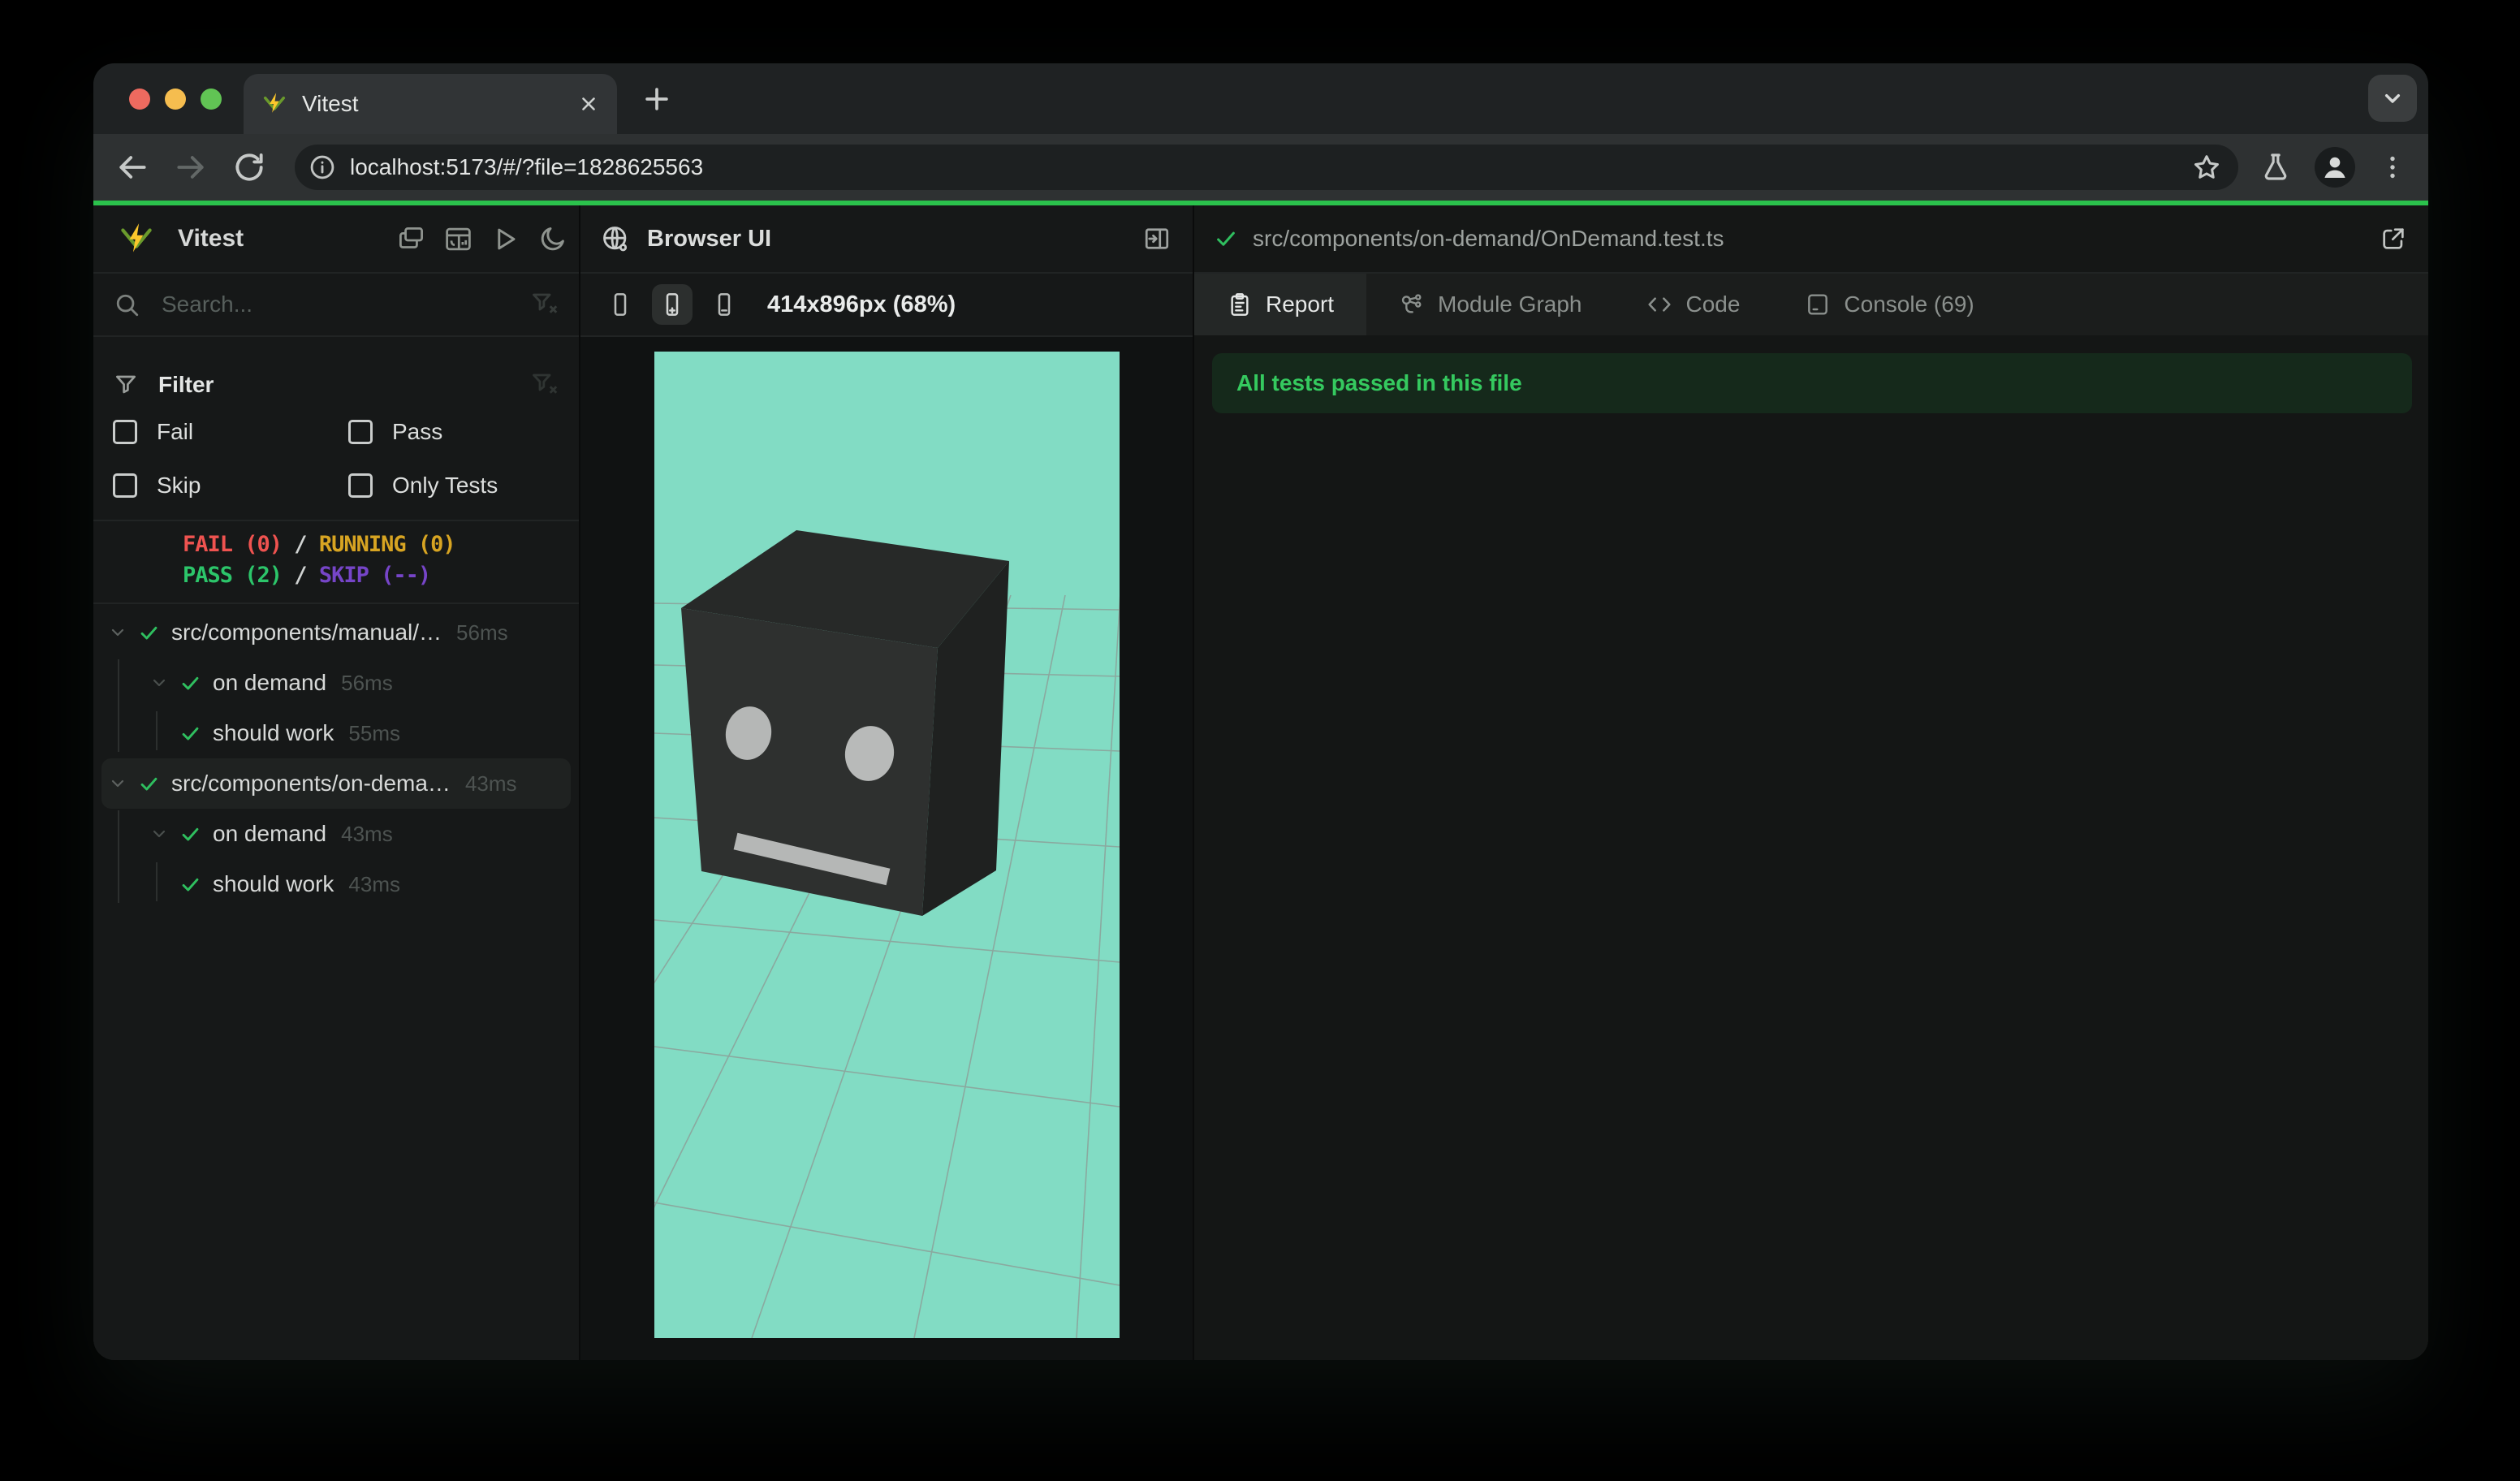 This screenshot has height=1481, width=2520. Describe the element at coordinates (322, 167) in the screenshot. I see `site-info-icon` at that location.